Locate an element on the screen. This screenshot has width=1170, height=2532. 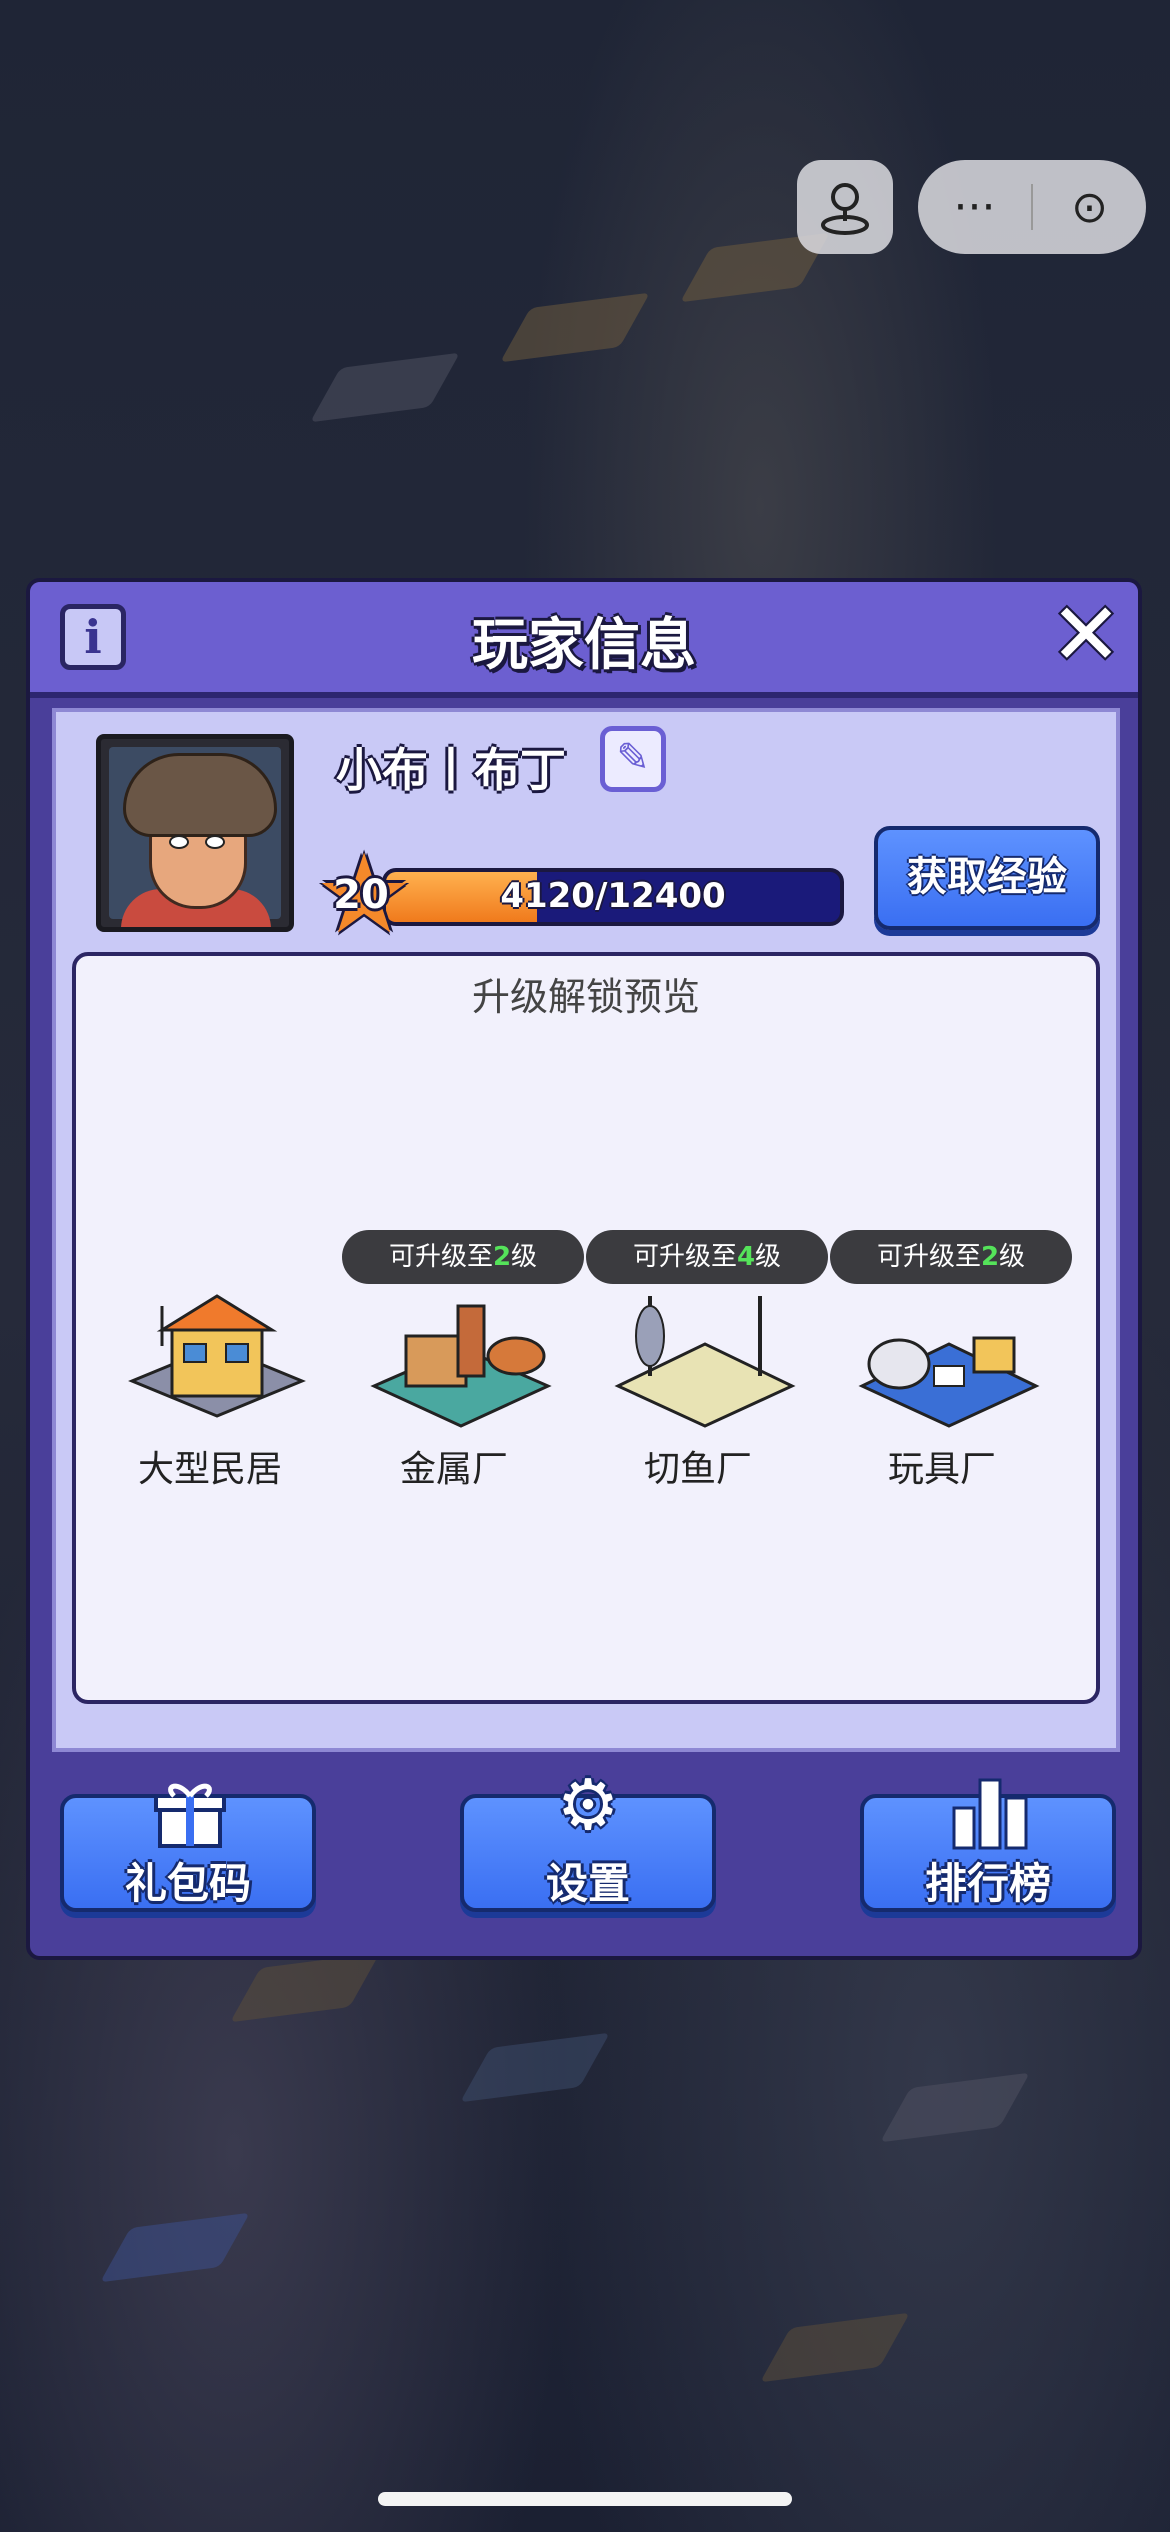
edit-name-icon: ✎ is located at coordinates (633, 759).